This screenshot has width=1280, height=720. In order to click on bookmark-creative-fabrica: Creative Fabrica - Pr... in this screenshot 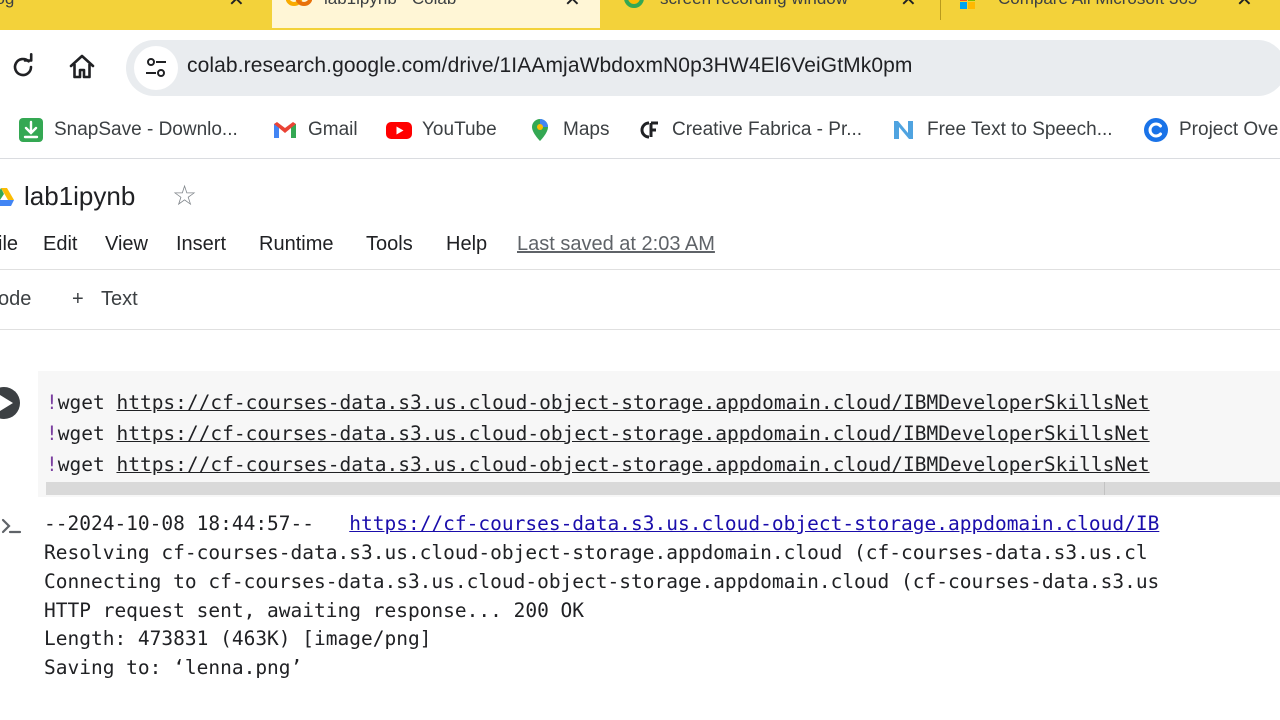, I will do `click(749, 130)`.